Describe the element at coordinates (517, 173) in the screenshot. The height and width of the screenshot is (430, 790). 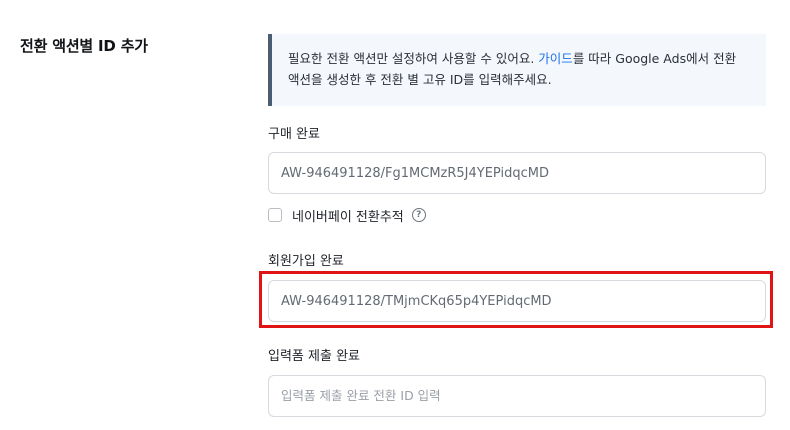
I see `purchase-conversion-id-input` at that location.